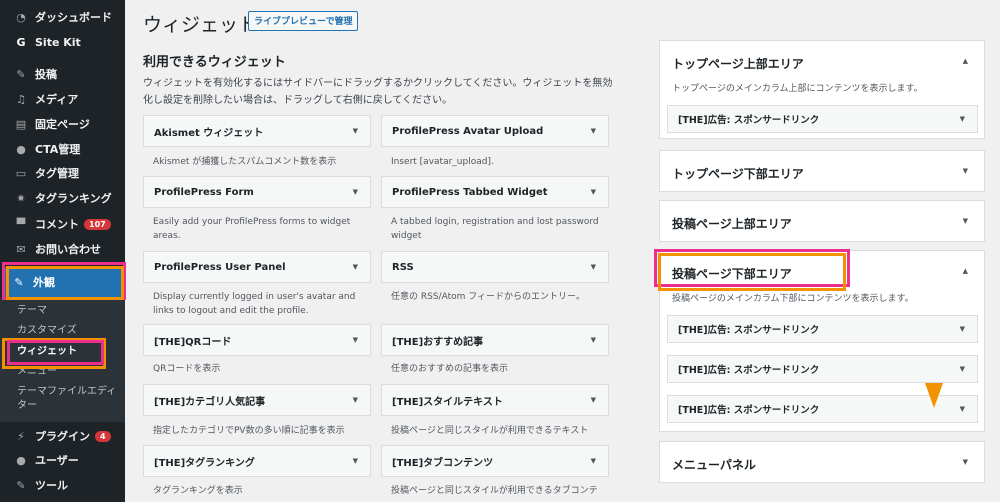 The height and width of the screenshot is (502, 1000). I want to click on tag-icon: ▭, so click(21, 173).